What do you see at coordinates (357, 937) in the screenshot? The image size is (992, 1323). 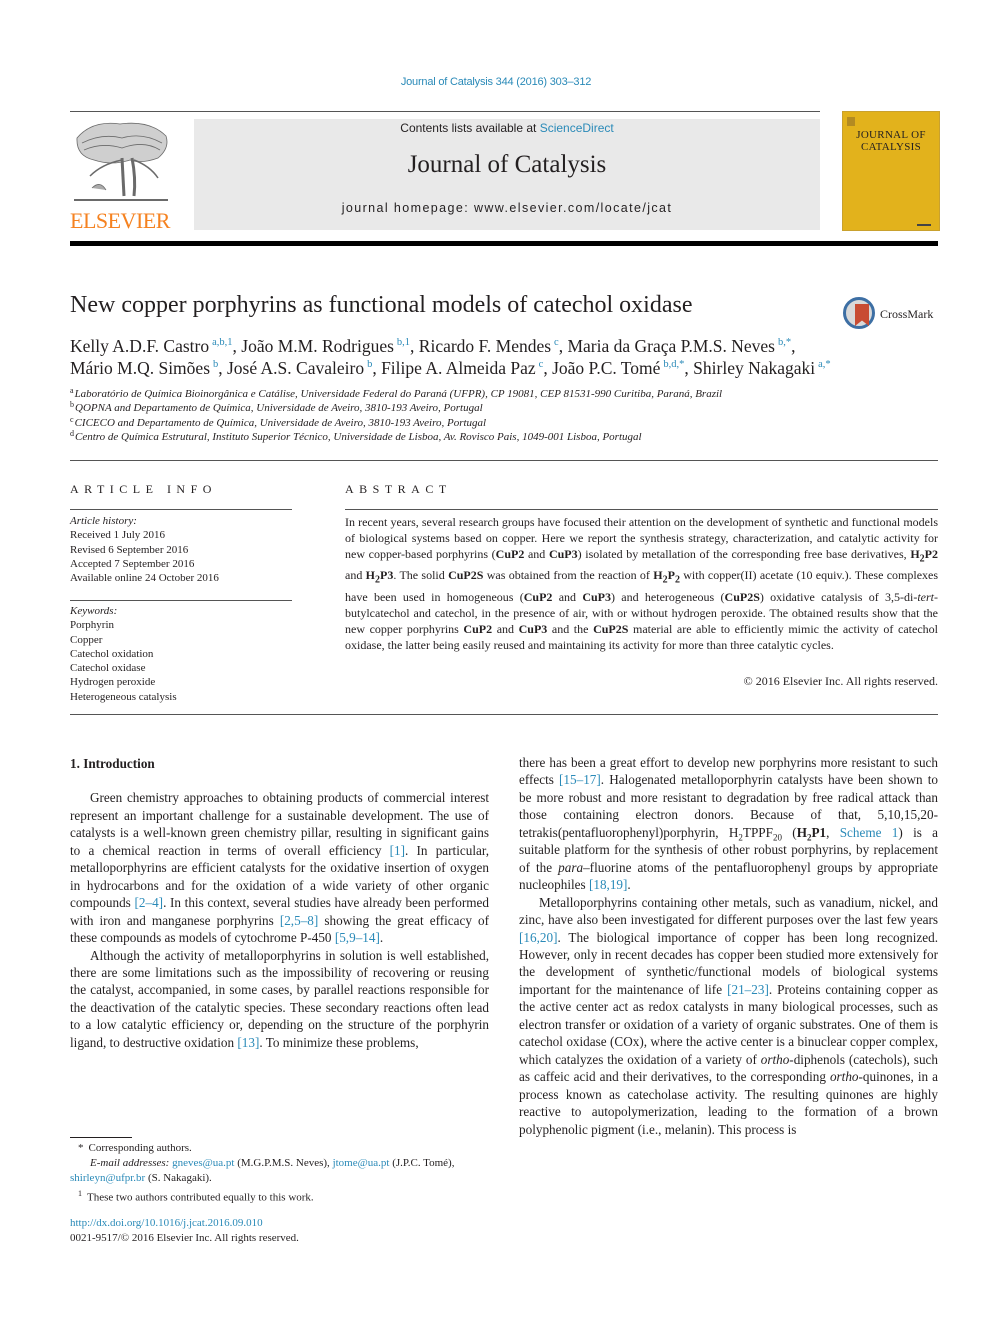 I see `citation-link: [5,9–14]` at bounding box center [357, 937].